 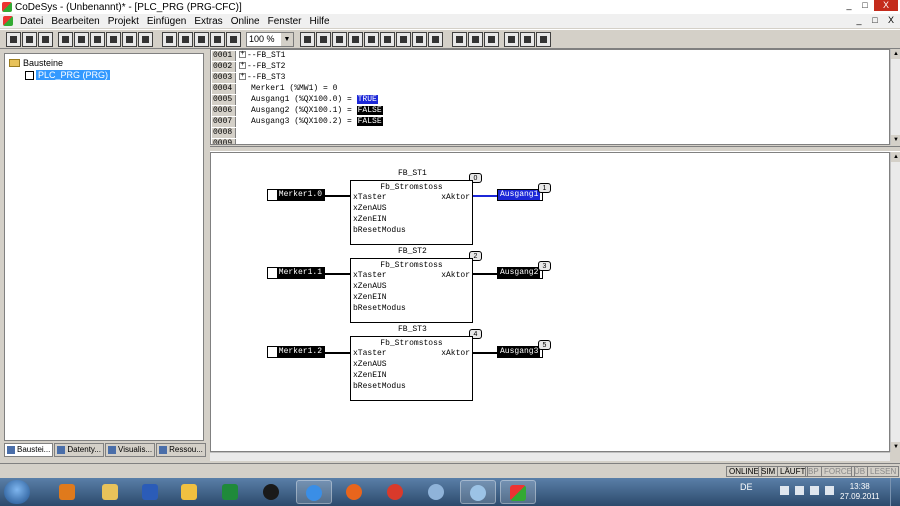 What do you see at coordinates (859, 492) in the screenshot?
I see `clock: 13:38 27.09.2011` at bounding box center [859, 492].